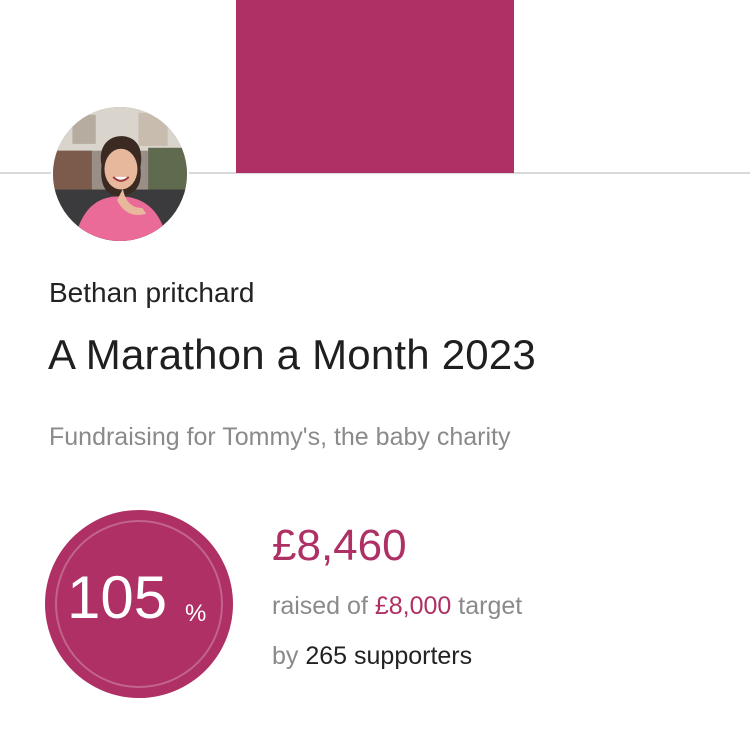  Describe the element at coordinates (285, 656) in the screenshot. I see `supporters-prefix: by` at that location.